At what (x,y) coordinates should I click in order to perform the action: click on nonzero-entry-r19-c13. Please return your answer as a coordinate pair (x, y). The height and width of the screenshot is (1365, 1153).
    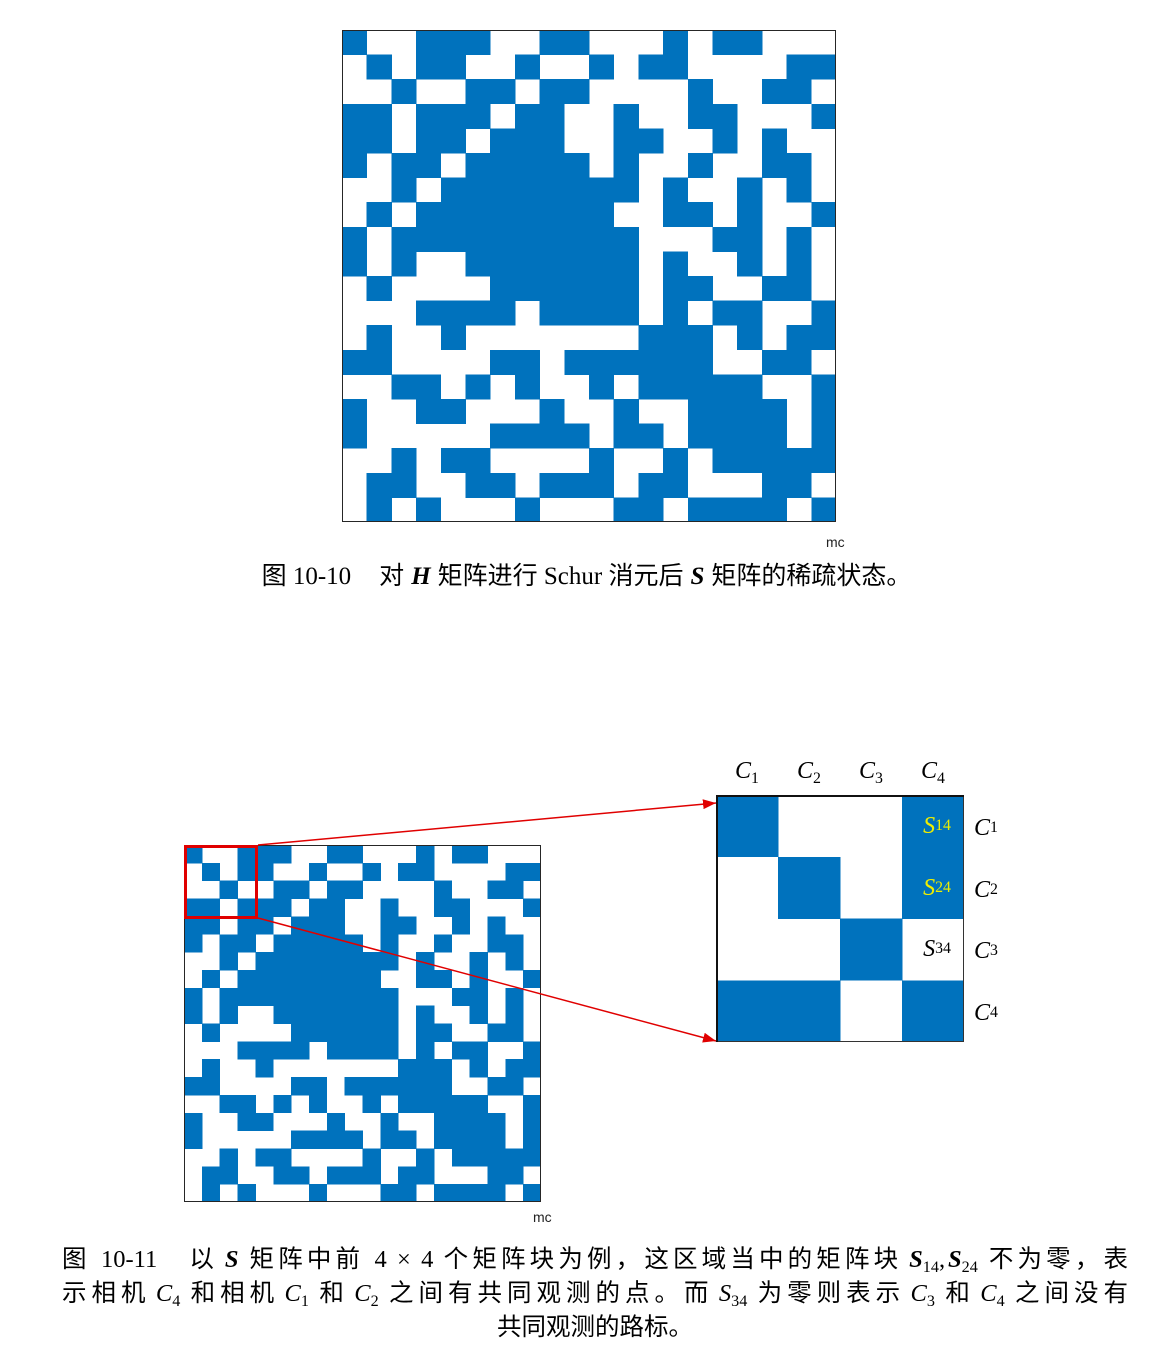
    Looking at the image, I should click on (407, 1175).